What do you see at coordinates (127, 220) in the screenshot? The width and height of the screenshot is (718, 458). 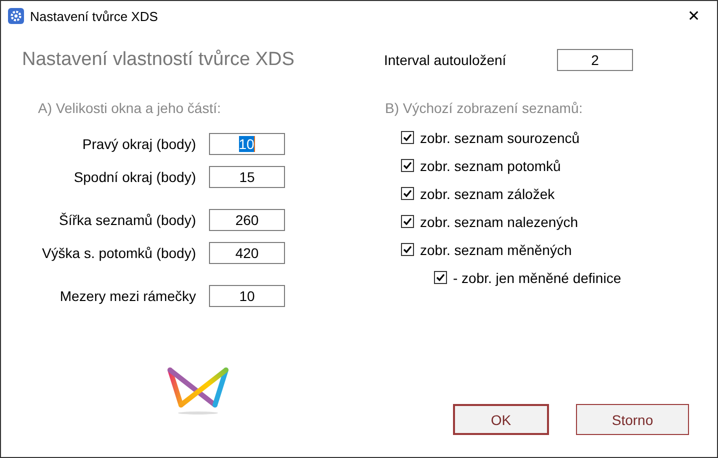 I see `field-label: Šířka seznamů (body)` at bounding box center [127, 220].